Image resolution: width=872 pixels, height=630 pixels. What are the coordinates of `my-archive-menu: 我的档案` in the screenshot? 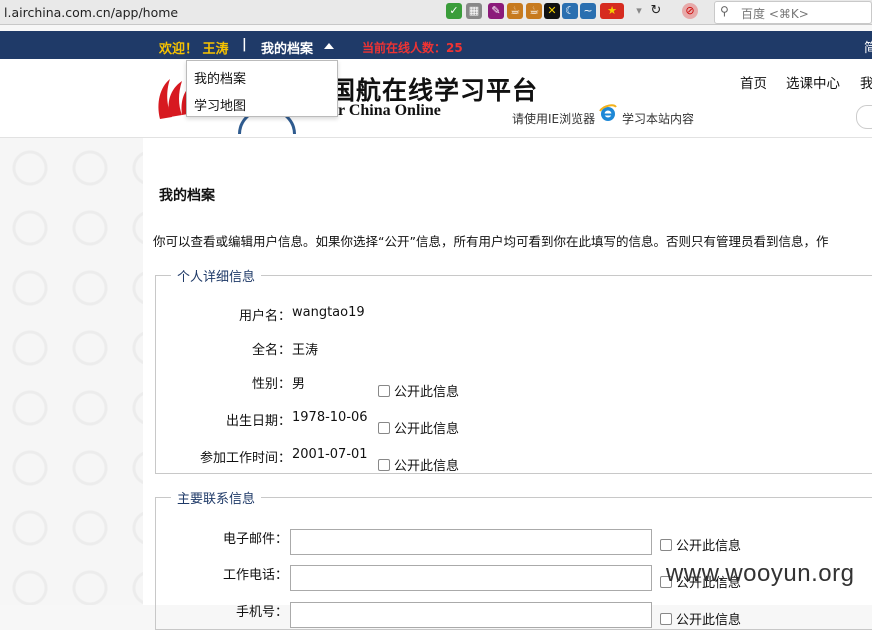 It's located at (287, 47).